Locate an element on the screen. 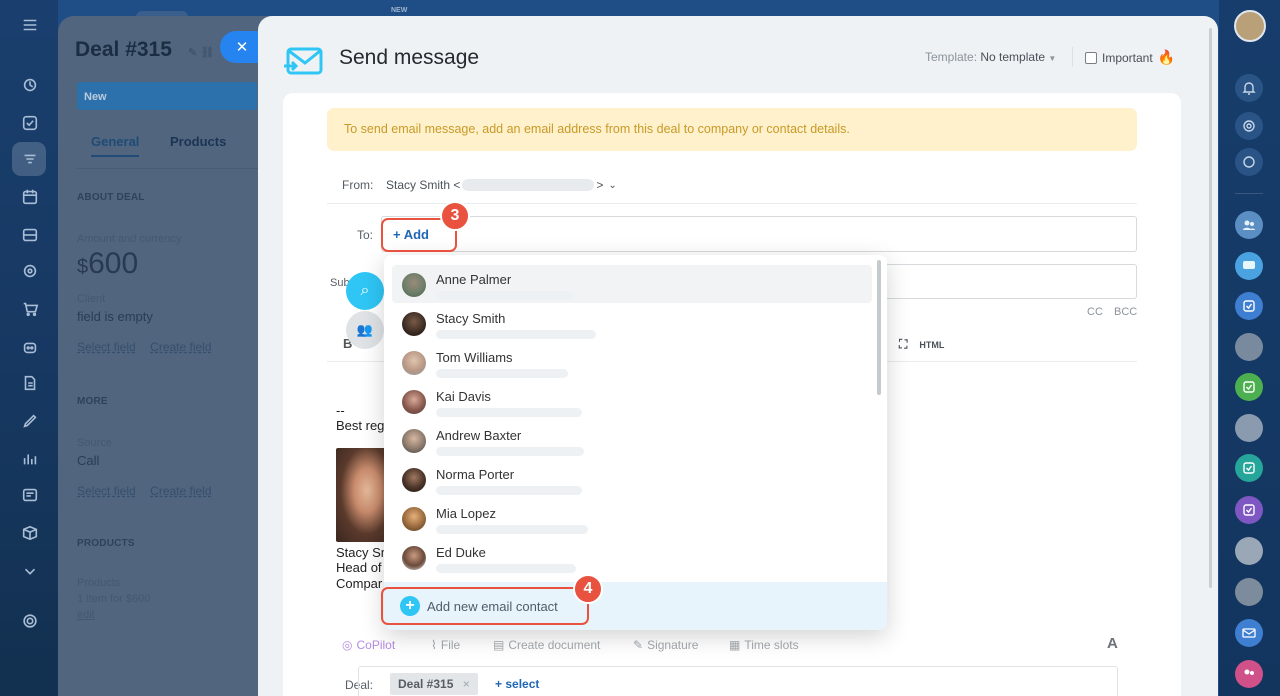 The height and width of the screenshot is (696, 1280). bell-icon is located at coordinates (1249, 88).